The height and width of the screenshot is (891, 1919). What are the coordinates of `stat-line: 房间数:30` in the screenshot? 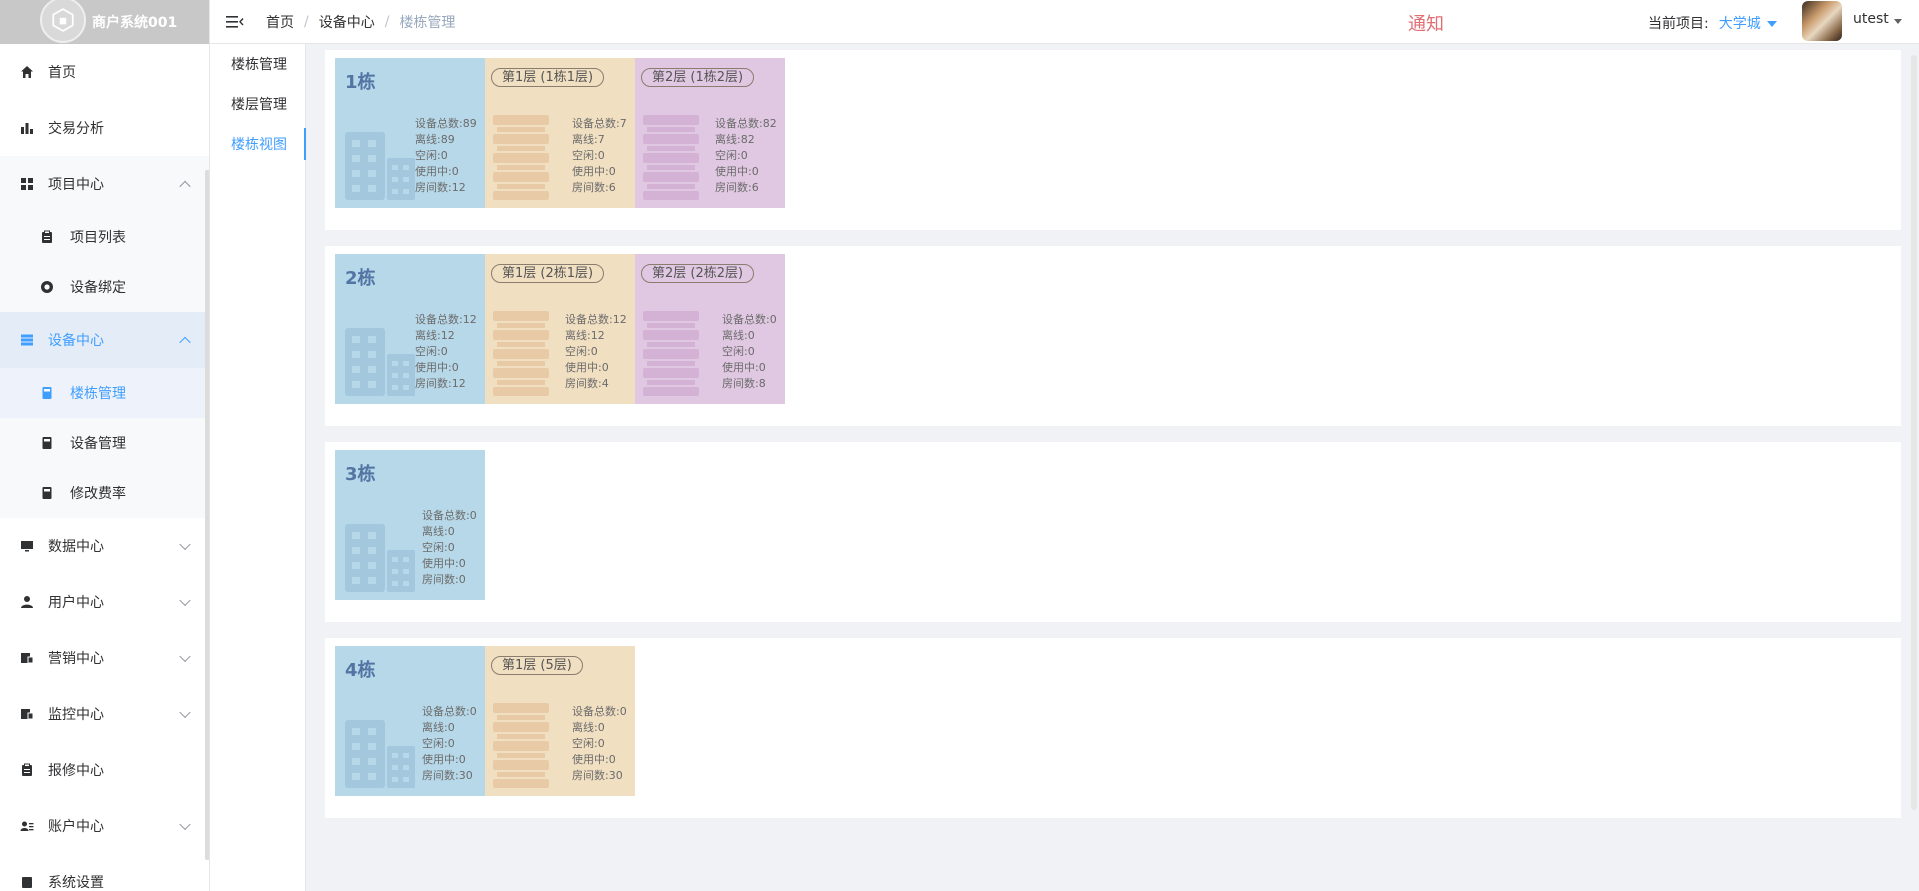 It's located at (597, 775).